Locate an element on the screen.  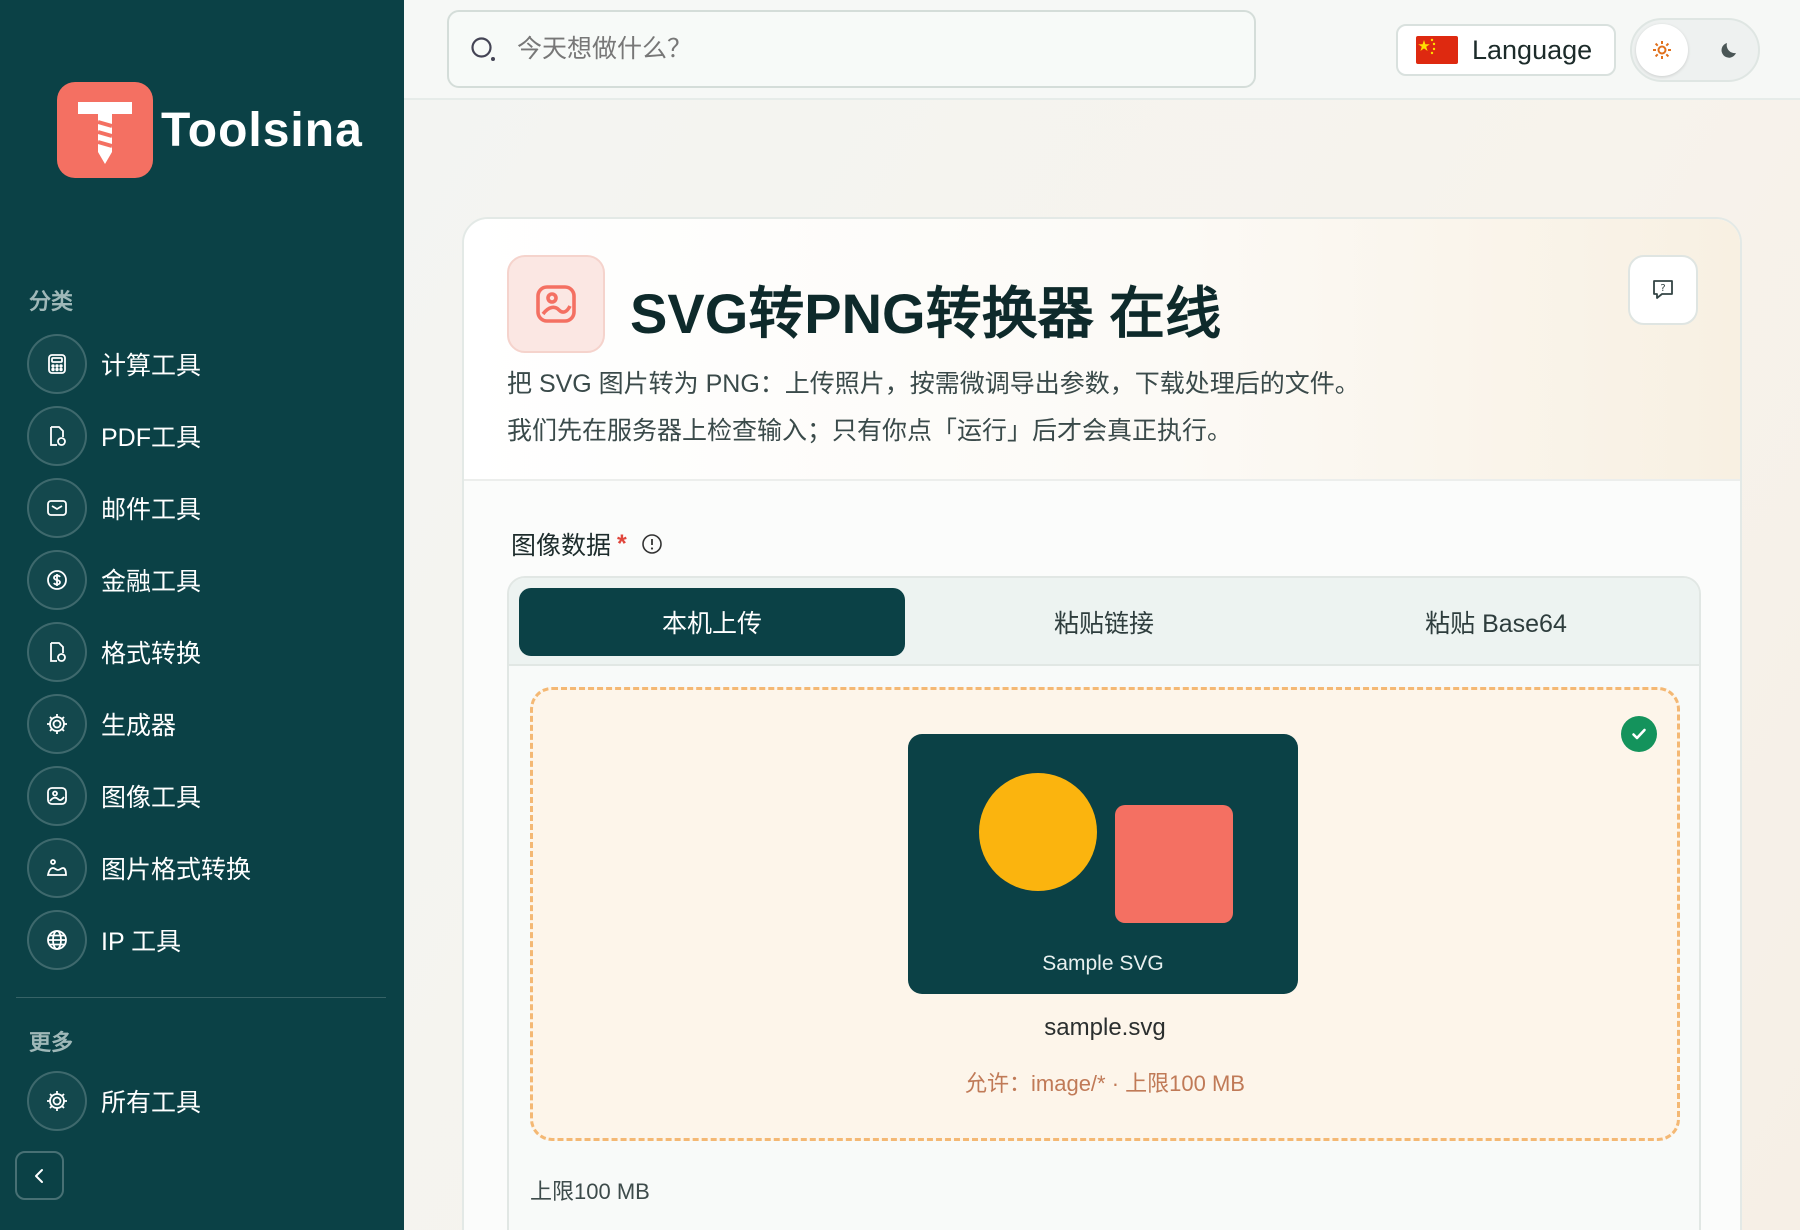
info-icon is located at coordinates (652, 544).